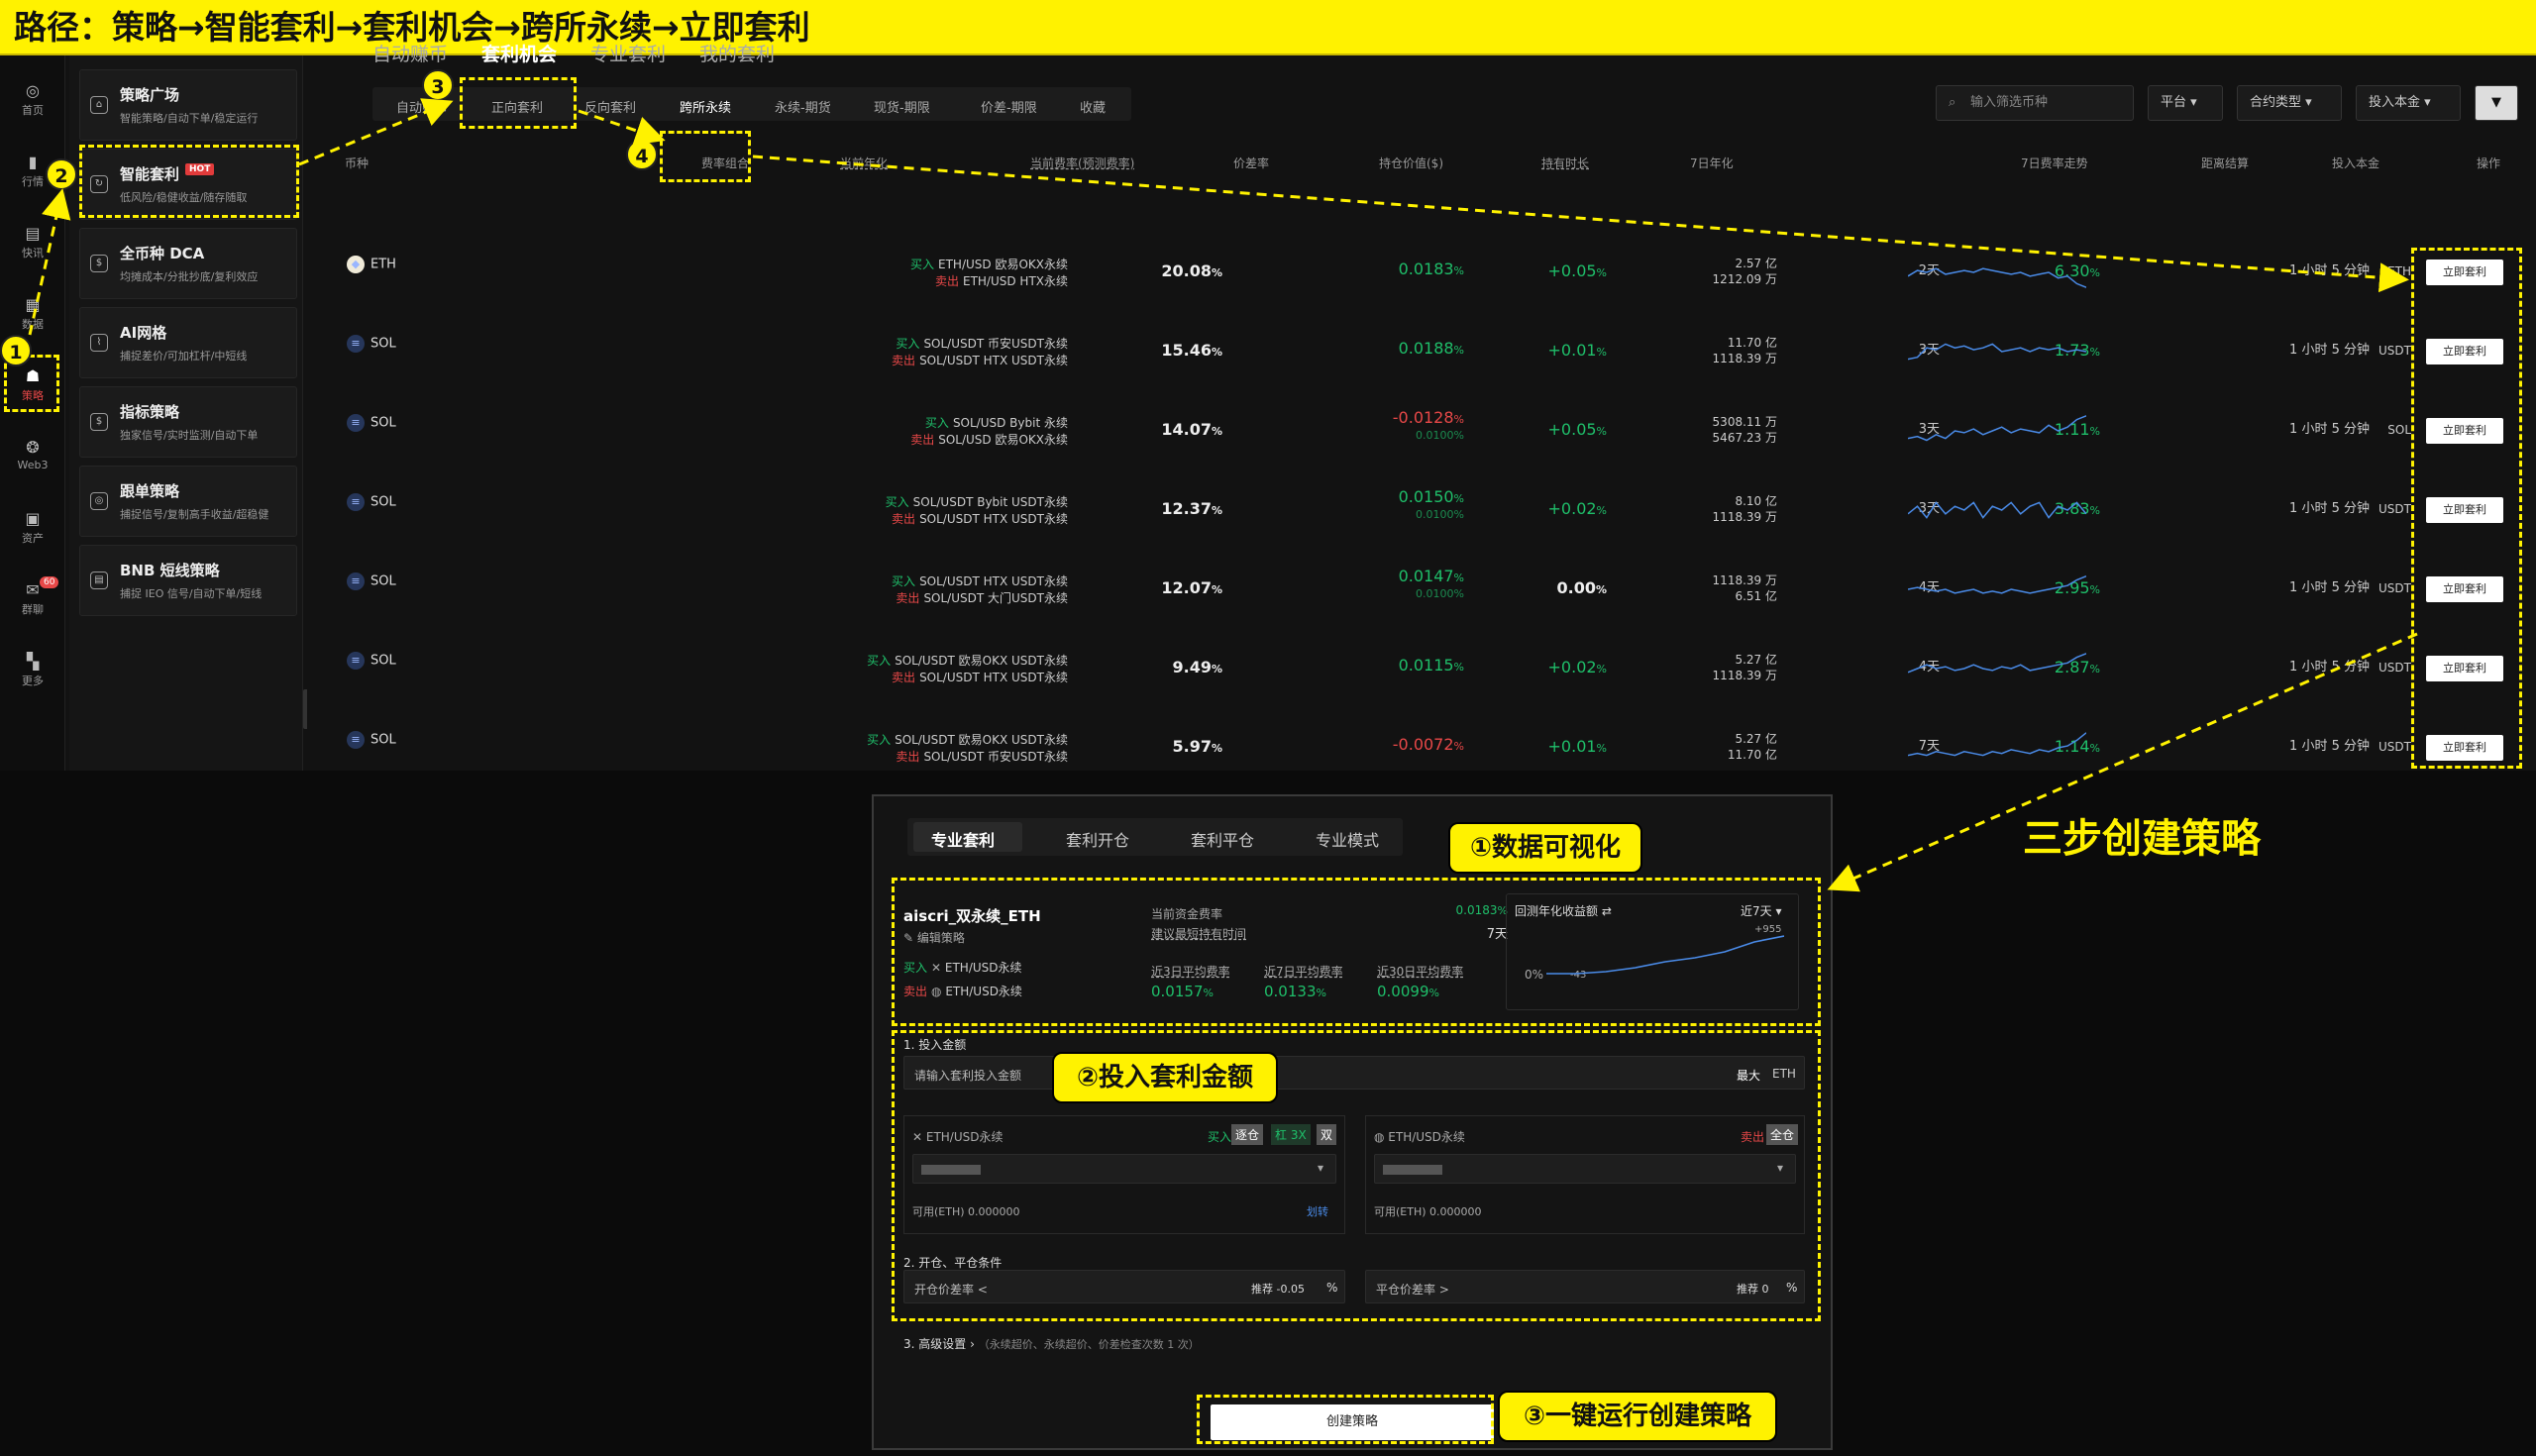 The image size is (2536, 1456). What do you see at coordinates (803, 106) in the screenshot?
I see `subtab-perp-futures: 永续-期货` at bounding box center [803, 106].